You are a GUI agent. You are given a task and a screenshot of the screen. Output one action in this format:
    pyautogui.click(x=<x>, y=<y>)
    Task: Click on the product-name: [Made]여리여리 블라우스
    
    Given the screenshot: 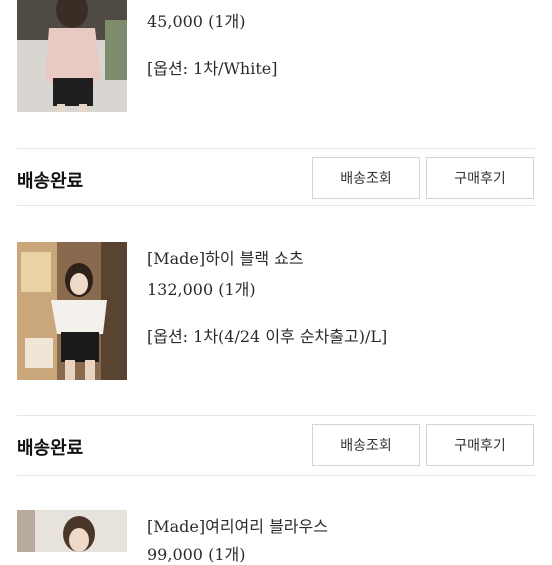 What is the action you would take?
    pyautogui.click(x=237, y=525)
    